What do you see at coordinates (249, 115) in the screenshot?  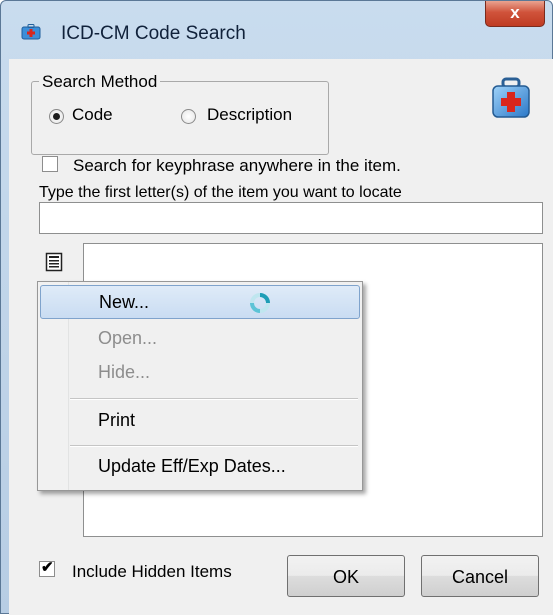 I see `description-radio-label: Description` at bounding box center [249, 115].